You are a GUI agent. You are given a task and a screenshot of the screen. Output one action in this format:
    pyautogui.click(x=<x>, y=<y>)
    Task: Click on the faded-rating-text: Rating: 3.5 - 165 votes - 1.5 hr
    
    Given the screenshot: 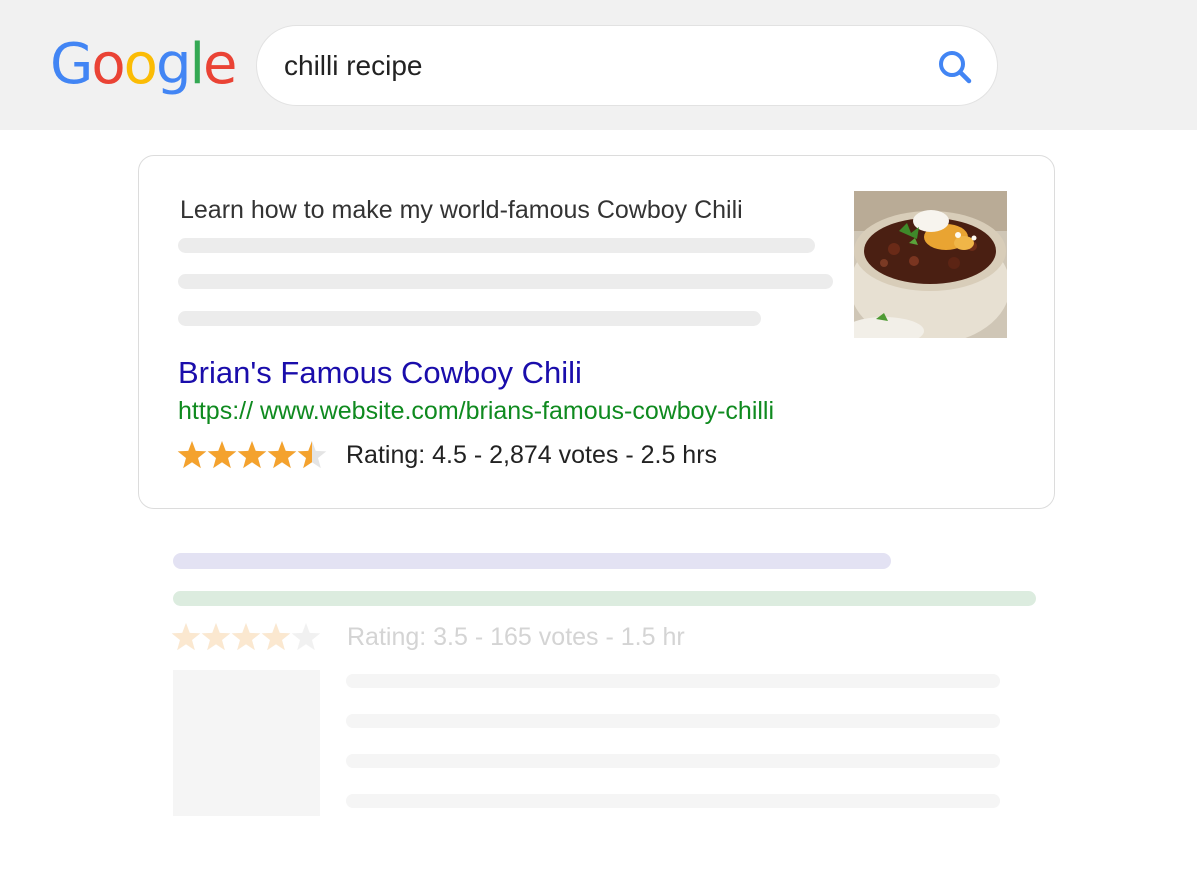 What is the action you would take?
    pyautogui.click(x=516, y=637)
    